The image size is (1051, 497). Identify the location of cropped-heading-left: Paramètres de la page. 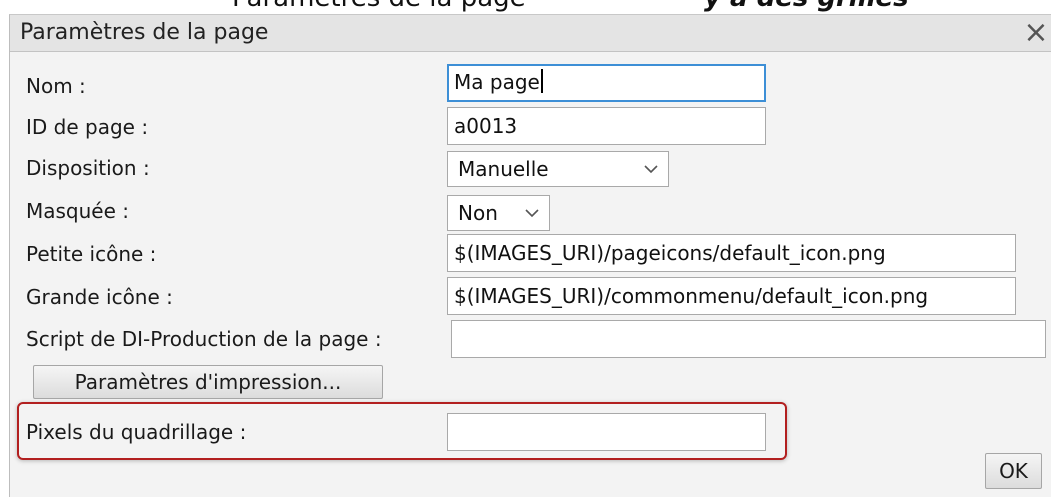
(379, 5).